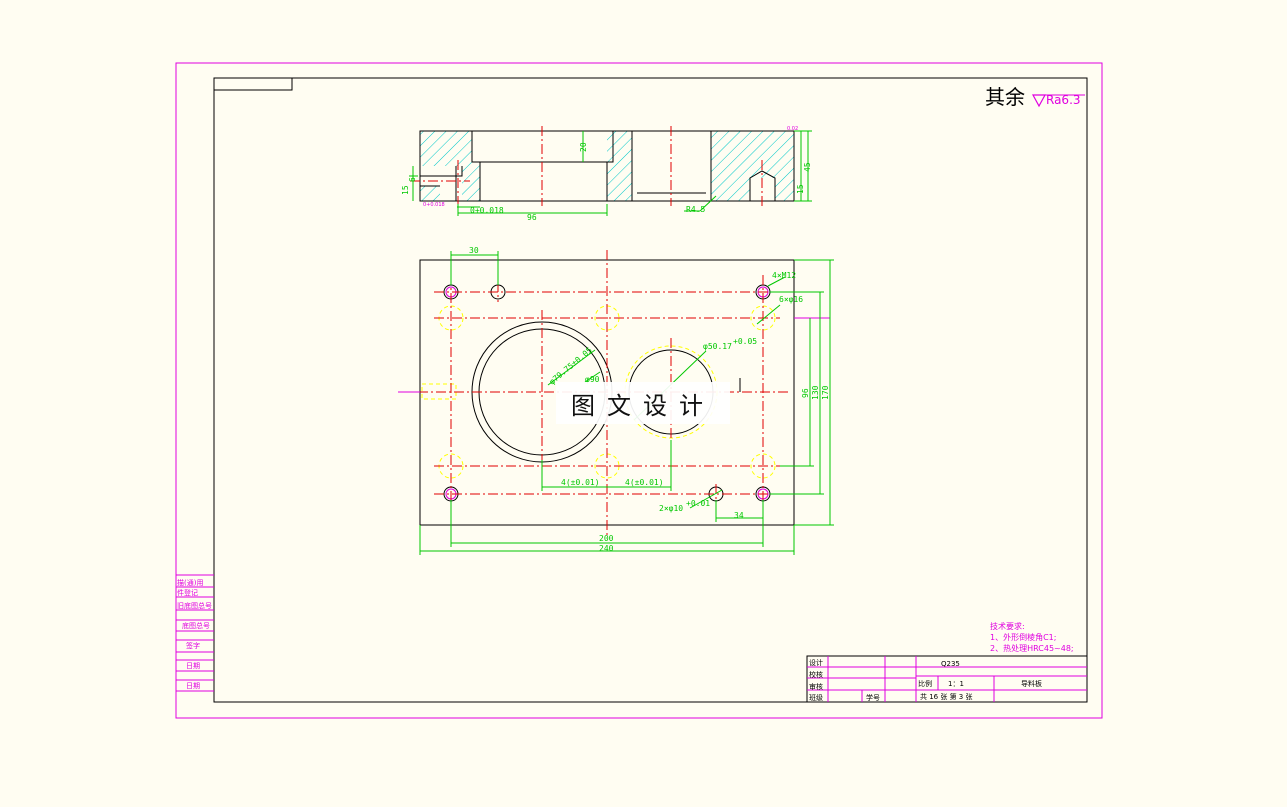  Describe the element at coordinates (1023, 637) in the screenshot. I see `svg-text: 1、外形倒棱角C1;` at that location.